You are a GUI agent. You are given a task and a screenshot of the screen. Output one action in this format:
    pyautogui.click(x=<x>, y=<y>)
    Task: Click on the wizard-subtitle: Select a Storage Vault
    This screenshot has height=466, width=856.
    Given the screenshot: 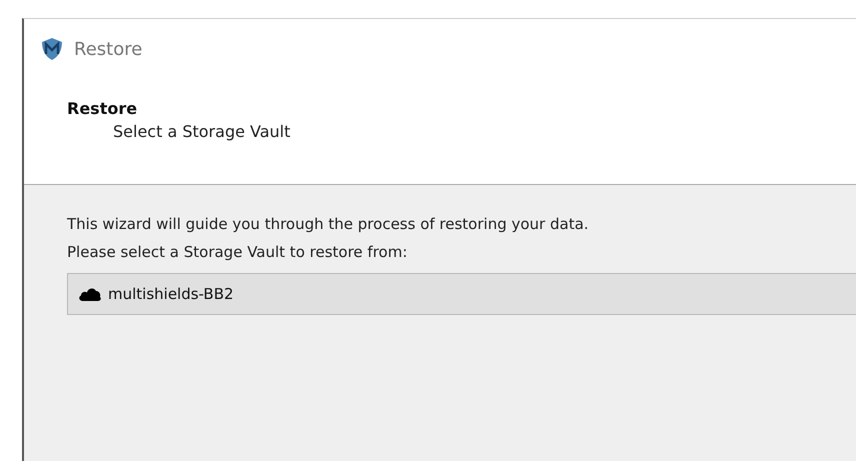 What is the action you would take?
    pyautogui.click(x=202, y=131)
    